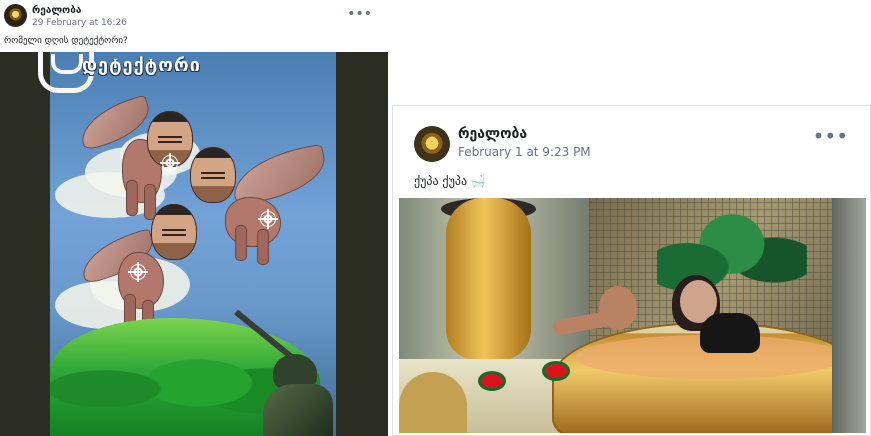 The height and width of the screenshot is (436, 871). Describe the element at coordinates (432, 141) in the screenshot. I see `crown-icon: ♛` at that location.